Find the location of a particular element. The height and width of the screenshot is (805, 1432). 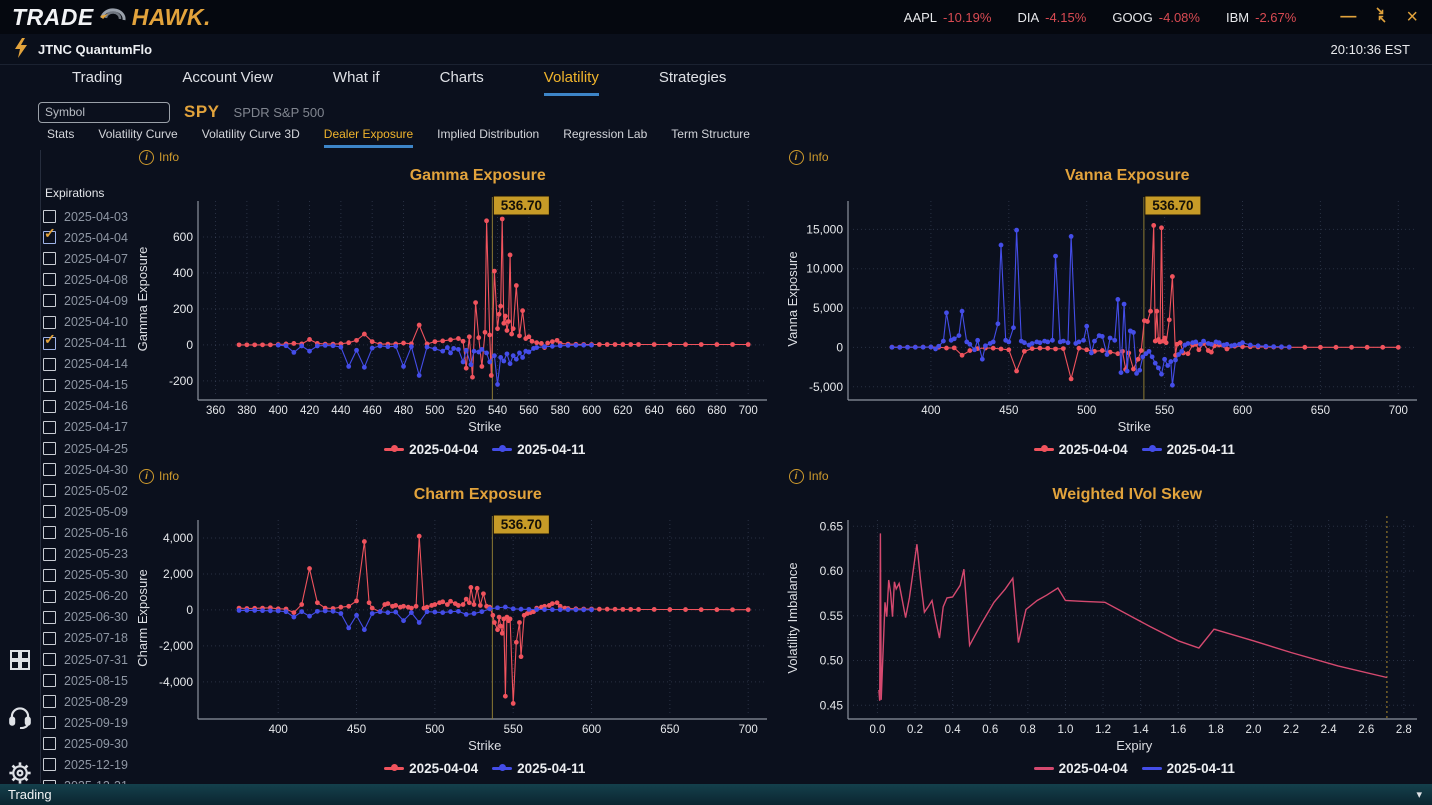

svg-text: 400 is located at coordinates (930, 411).